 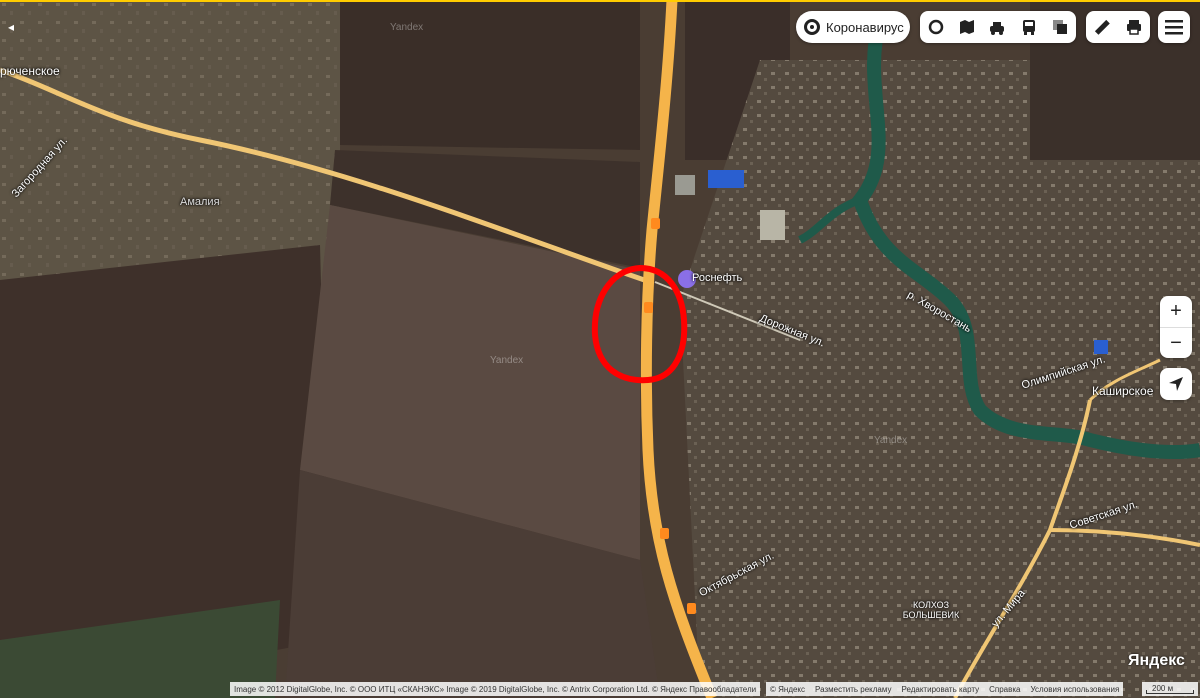 What do you see at coordinates (966, 27) in the screenshot?
I see `panorama-icon` at bounding box center [966, 27].